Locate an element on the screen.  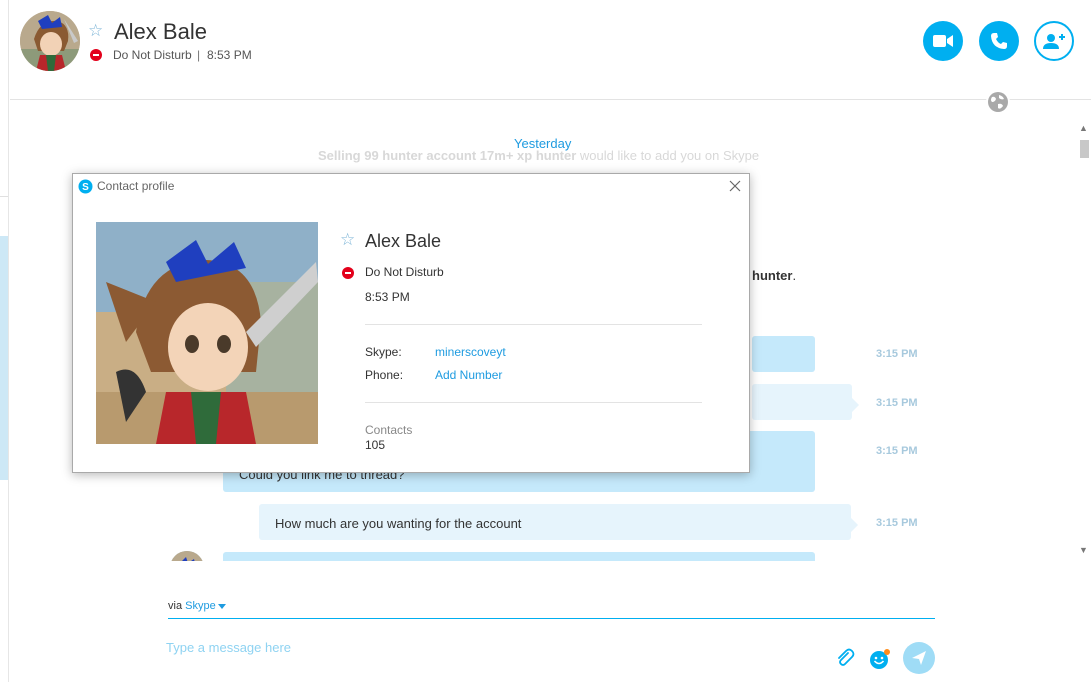
partial-message-text: hunter. is located at coordinates (774, 275).